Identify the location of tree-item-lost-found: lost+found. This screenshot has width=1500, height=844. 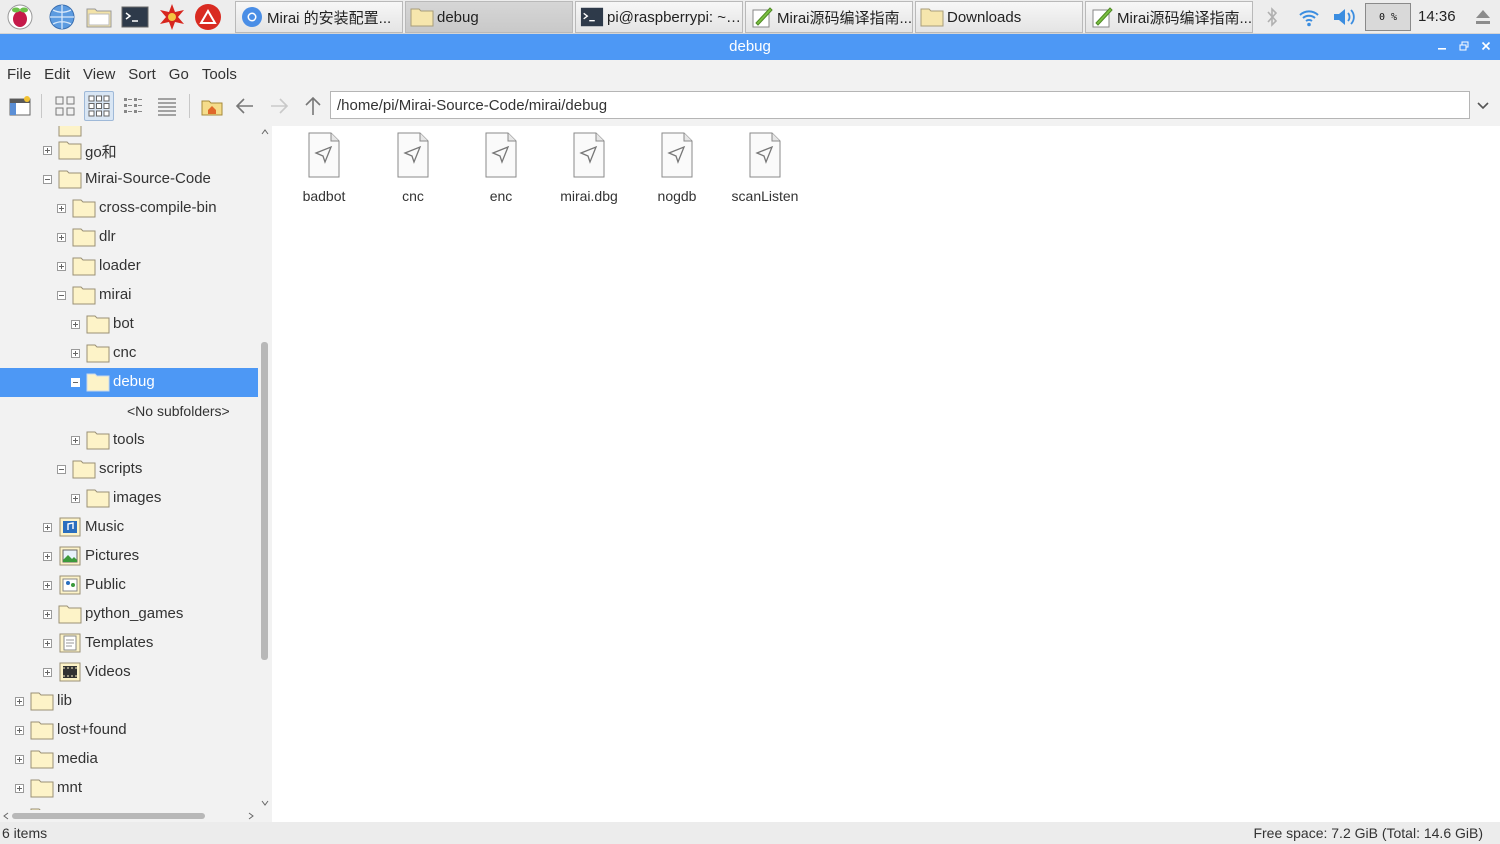
(129, 730).